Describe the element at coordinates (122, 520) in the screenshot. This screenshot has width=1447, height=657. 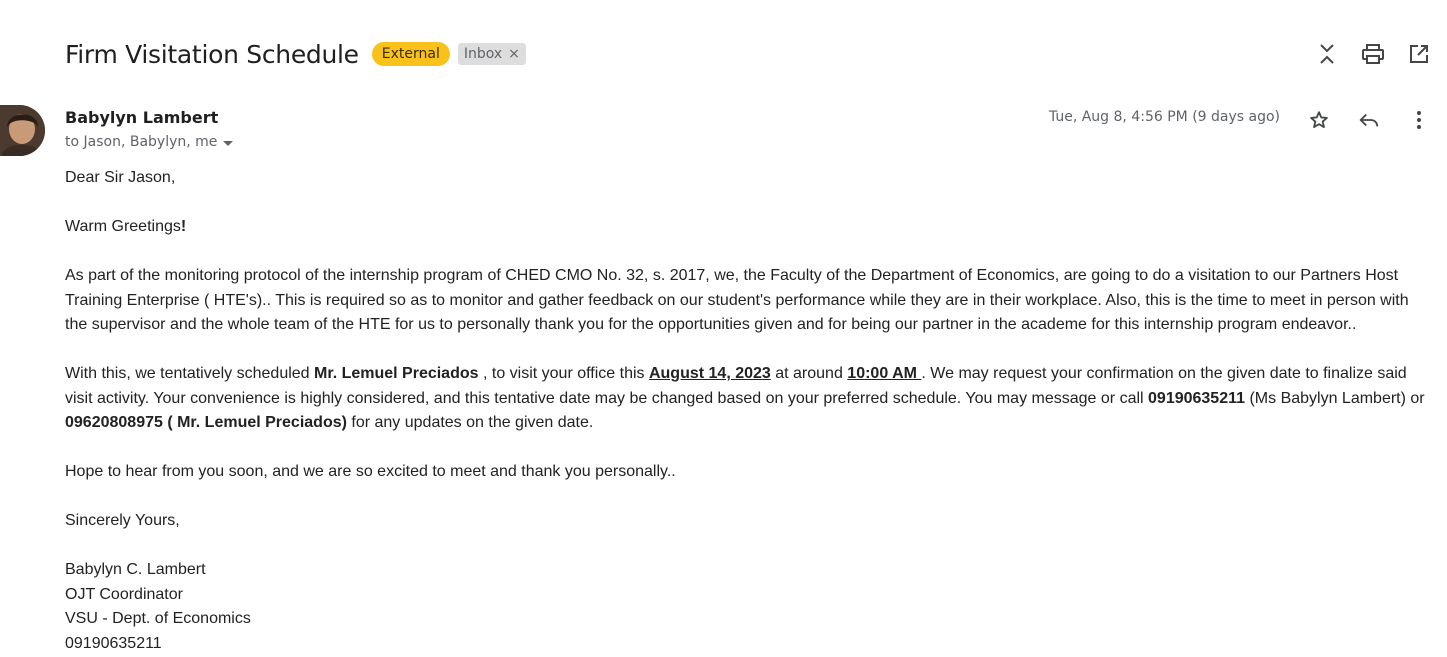
I see `closing-line: Sincerely Yours,` at that location.